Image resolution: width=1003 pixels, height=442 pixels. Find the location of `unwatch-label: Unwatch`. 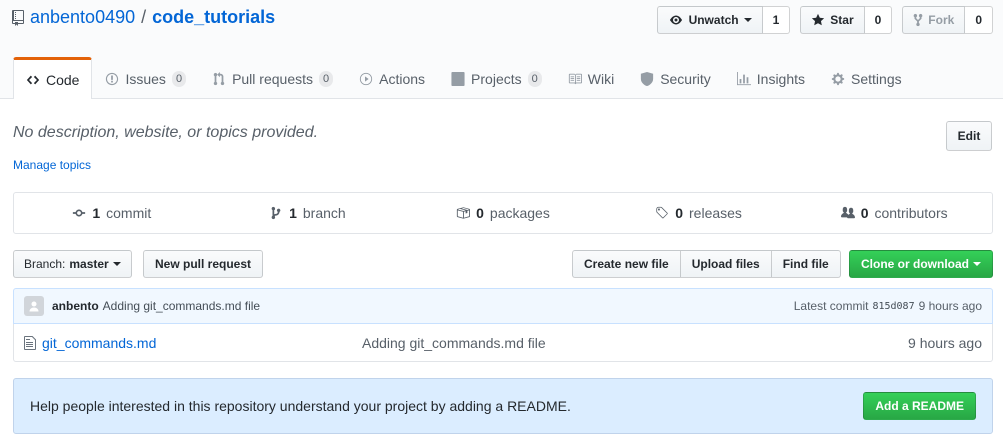

unwatch-label: Unwatch is located at coordinates (713, 20).